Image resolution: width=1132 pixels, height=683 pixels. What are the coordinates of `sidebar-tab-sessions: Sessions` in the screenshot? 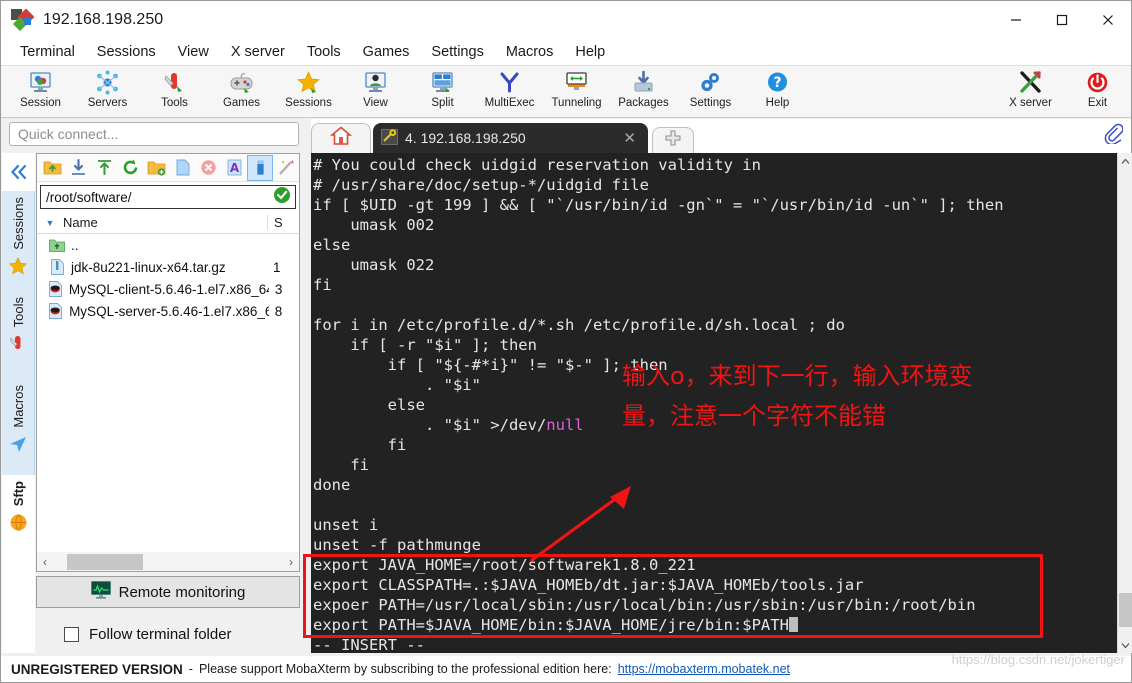 It's located at (18, 241).